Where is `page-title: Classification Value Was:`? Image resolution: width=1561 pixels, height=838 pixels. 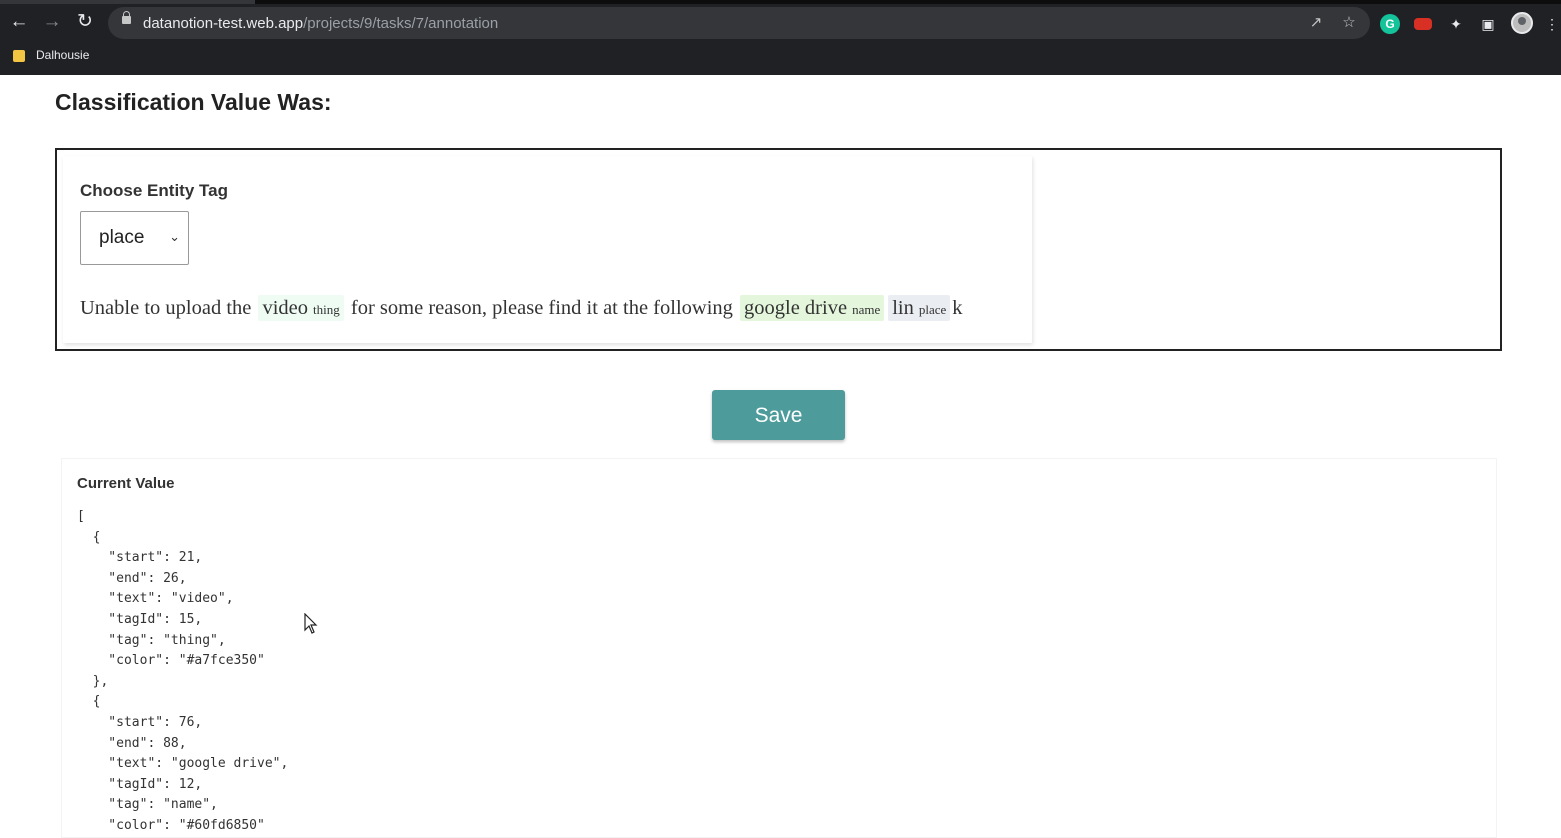
page-title: Classification Value Was: is located at coordinates (193, 102).